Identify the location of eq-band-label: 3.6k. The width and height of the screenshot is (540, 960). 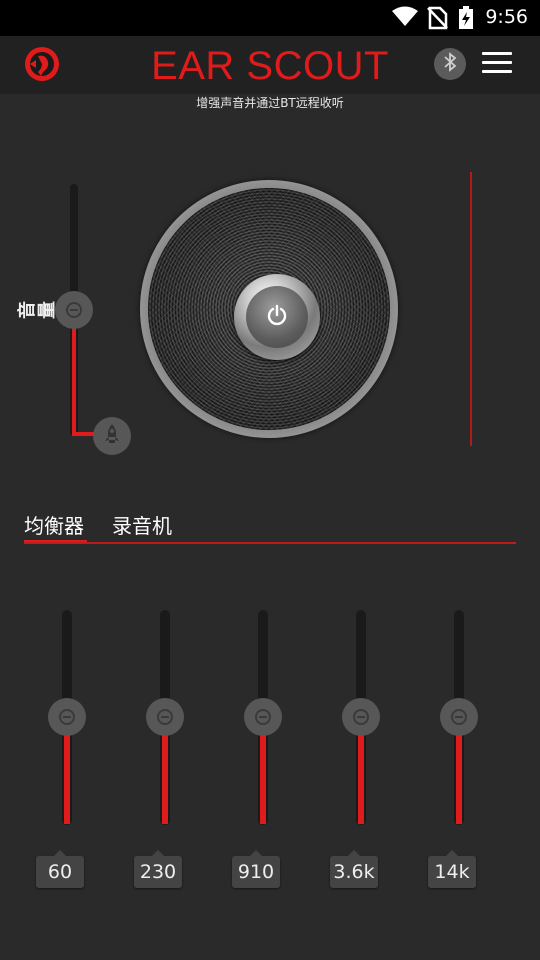
(354, 869).